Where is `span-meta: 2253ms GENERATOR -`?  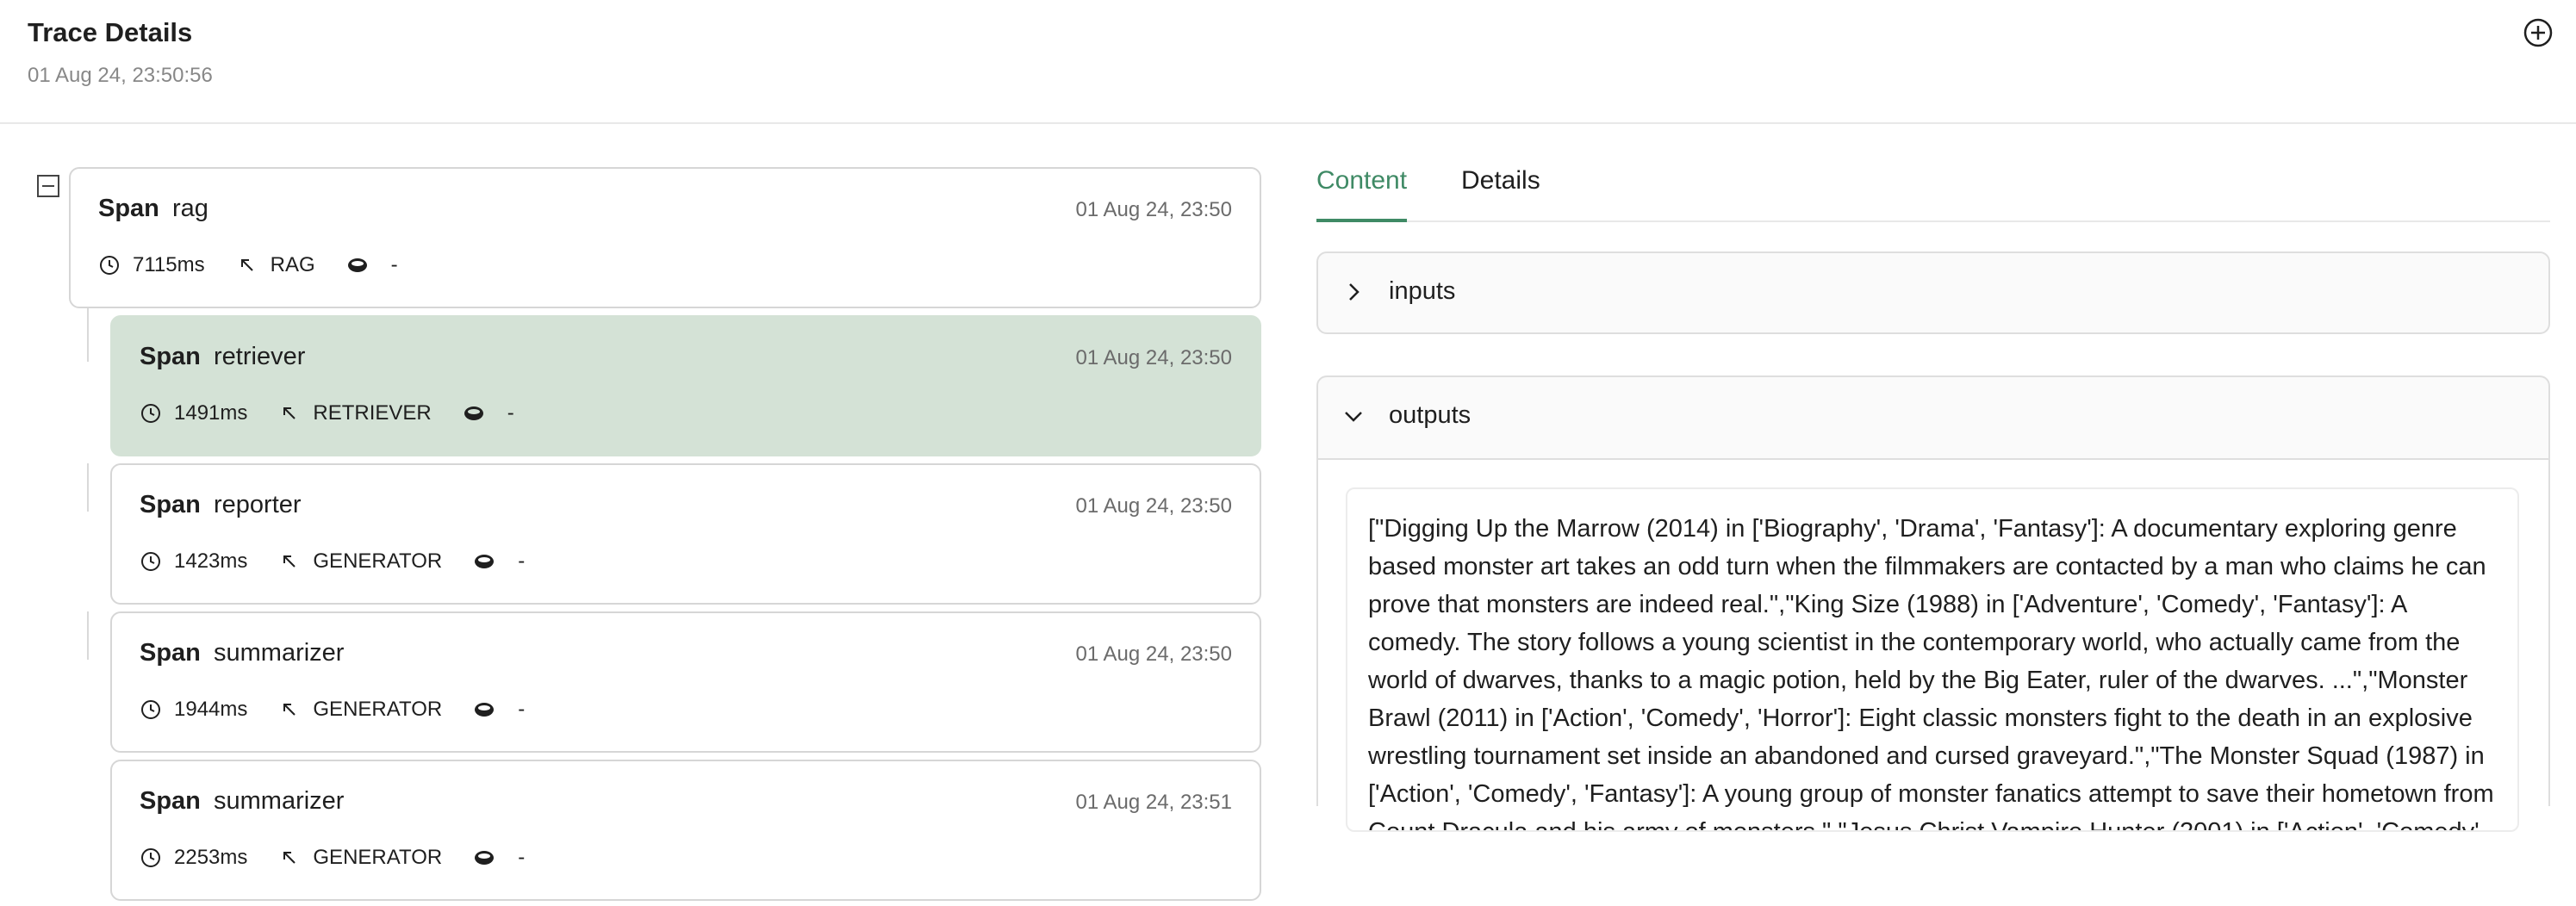 span-meta: 2253ms GENERATOR - is located at coordinates (333, 858).